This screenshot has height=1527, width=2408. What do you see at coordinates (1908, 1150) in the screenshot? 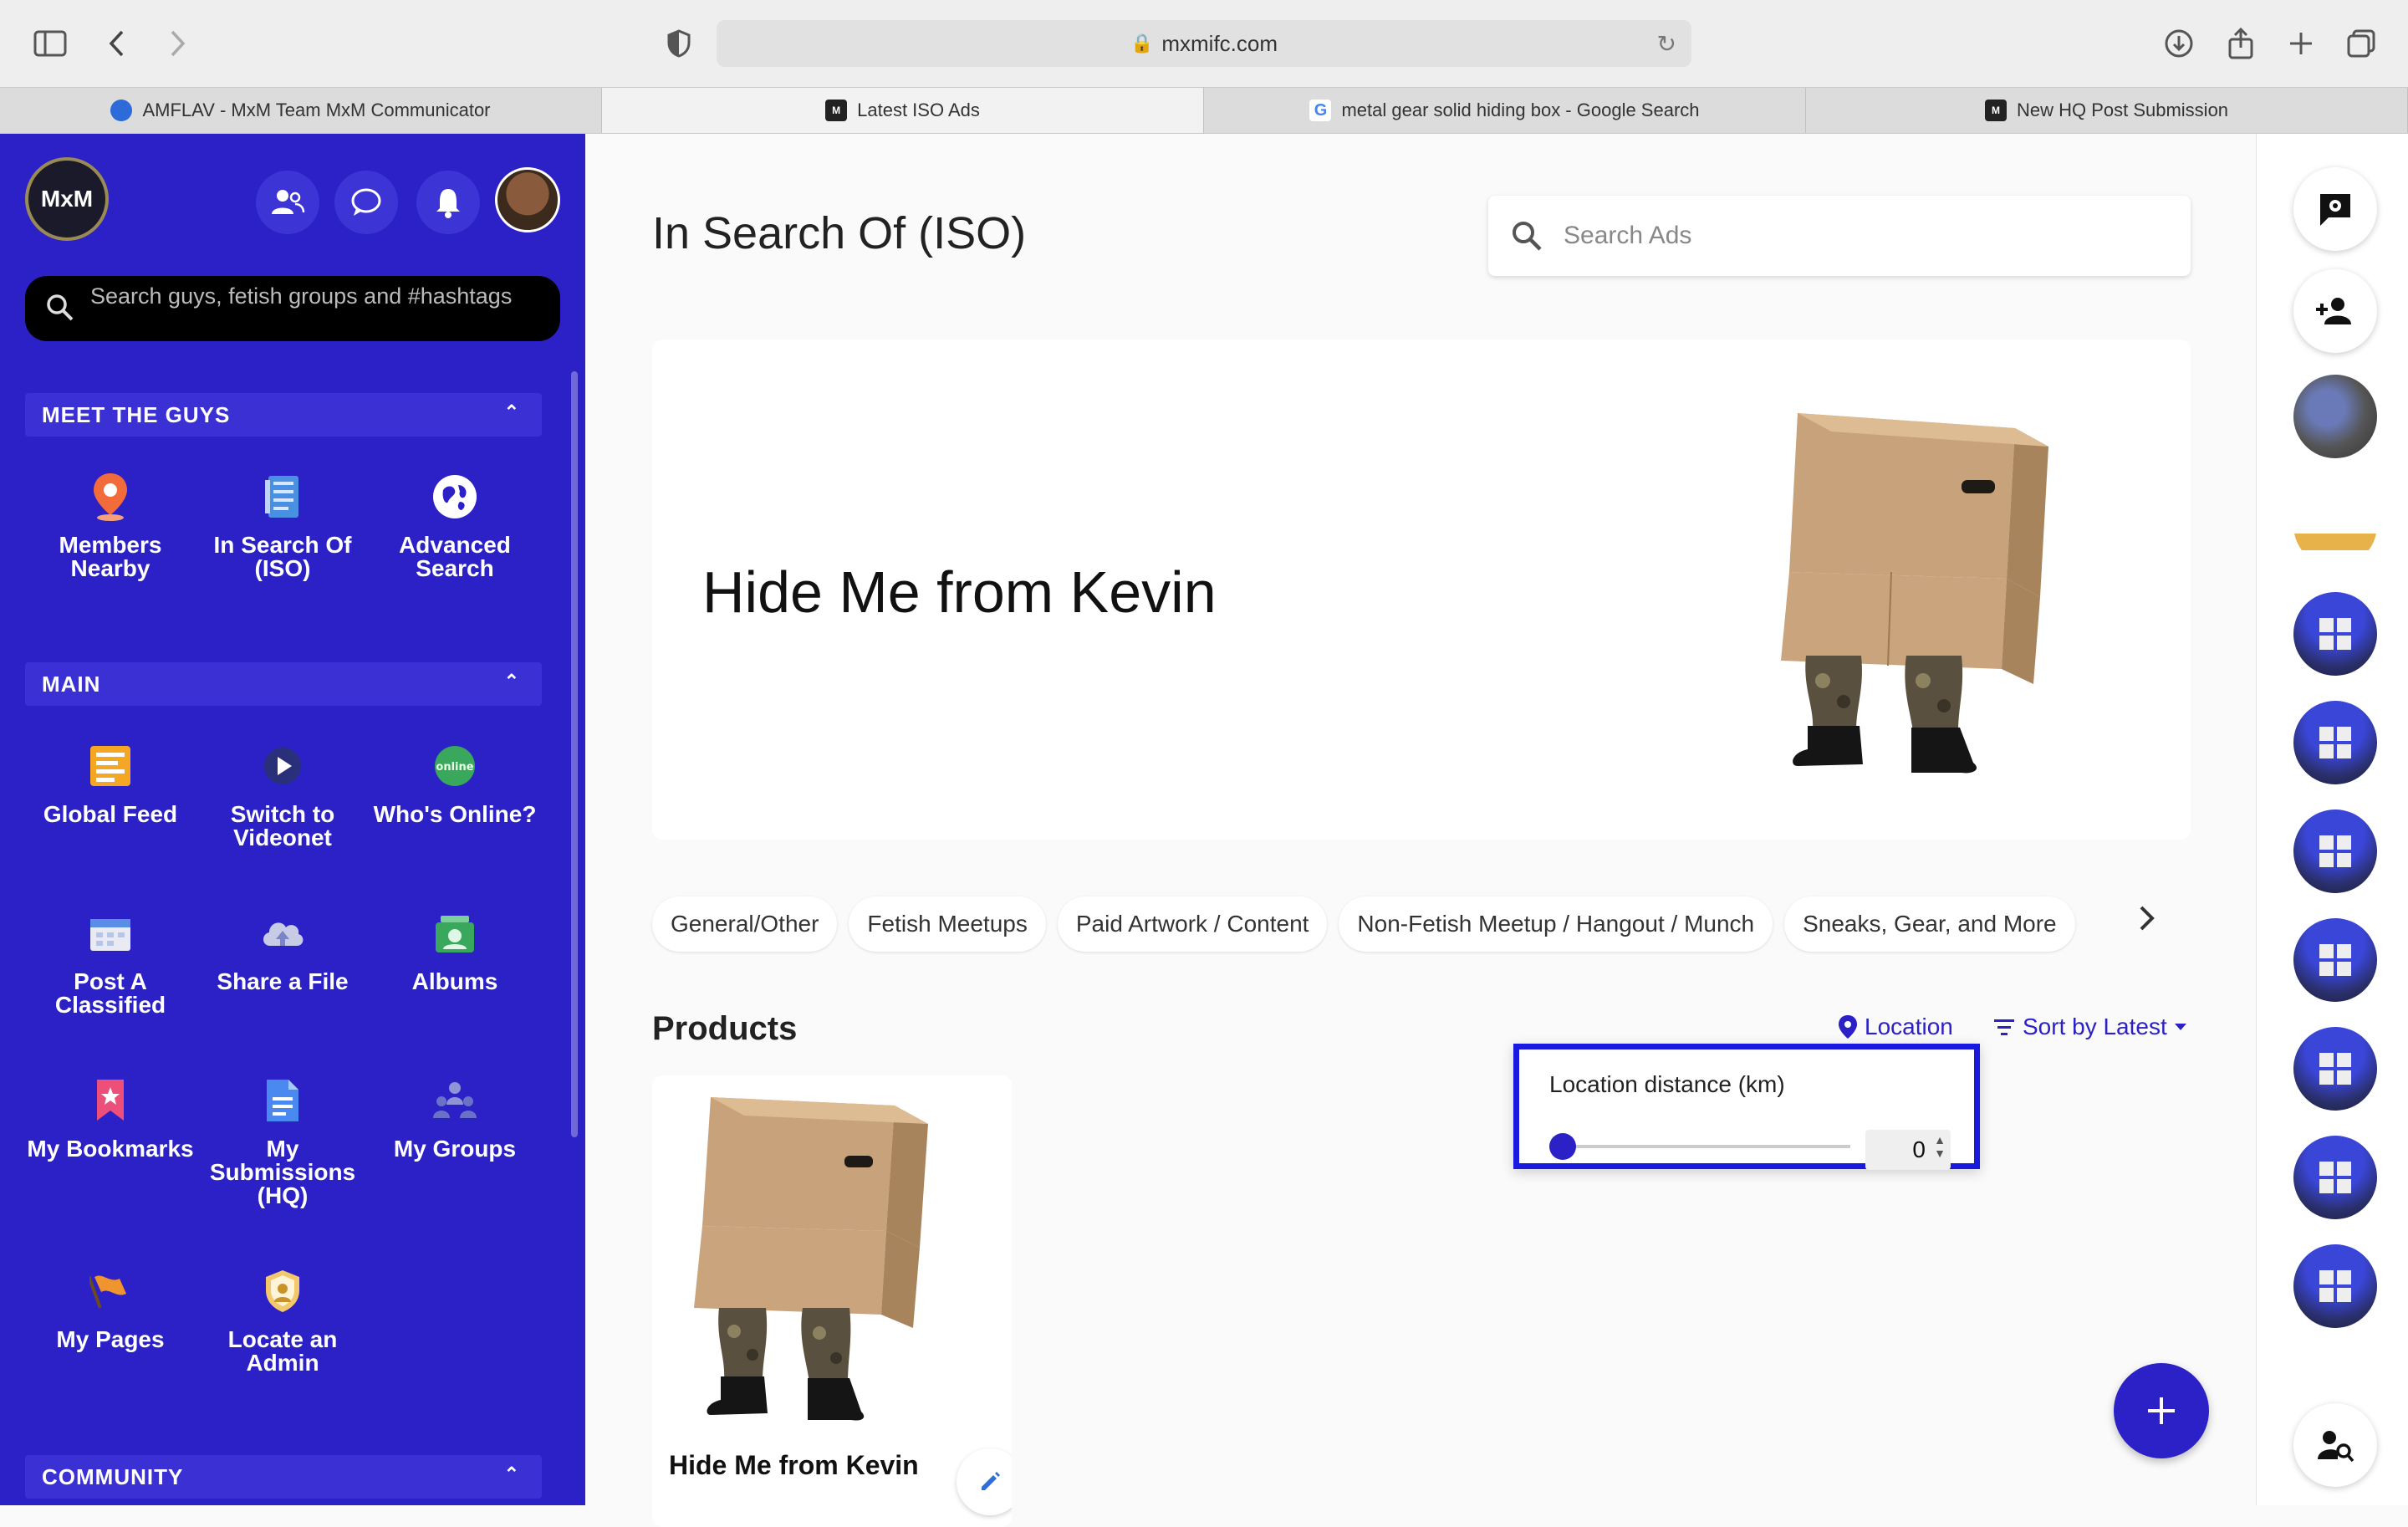
I see `distance-number-input: 0 ▲ ▼` at bounding box center [1908, 1150].